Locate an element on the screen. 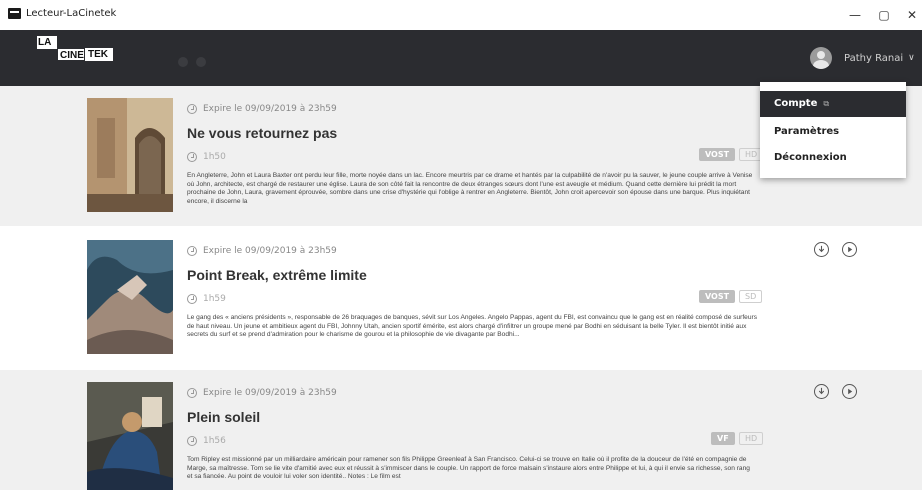  menu-item-compte: Compte ⧉ is located at coordinates (833, 104).